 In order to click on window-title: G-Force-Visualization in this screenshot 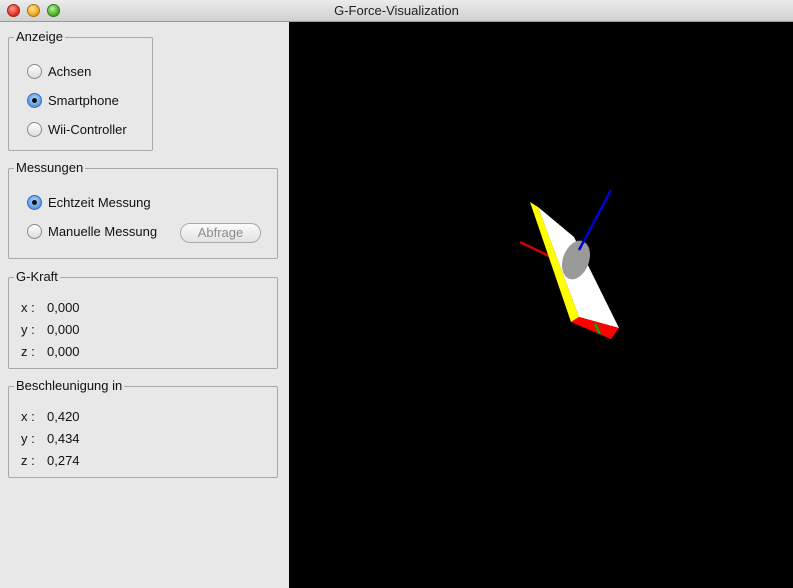, I will do `click(396, 10)`.